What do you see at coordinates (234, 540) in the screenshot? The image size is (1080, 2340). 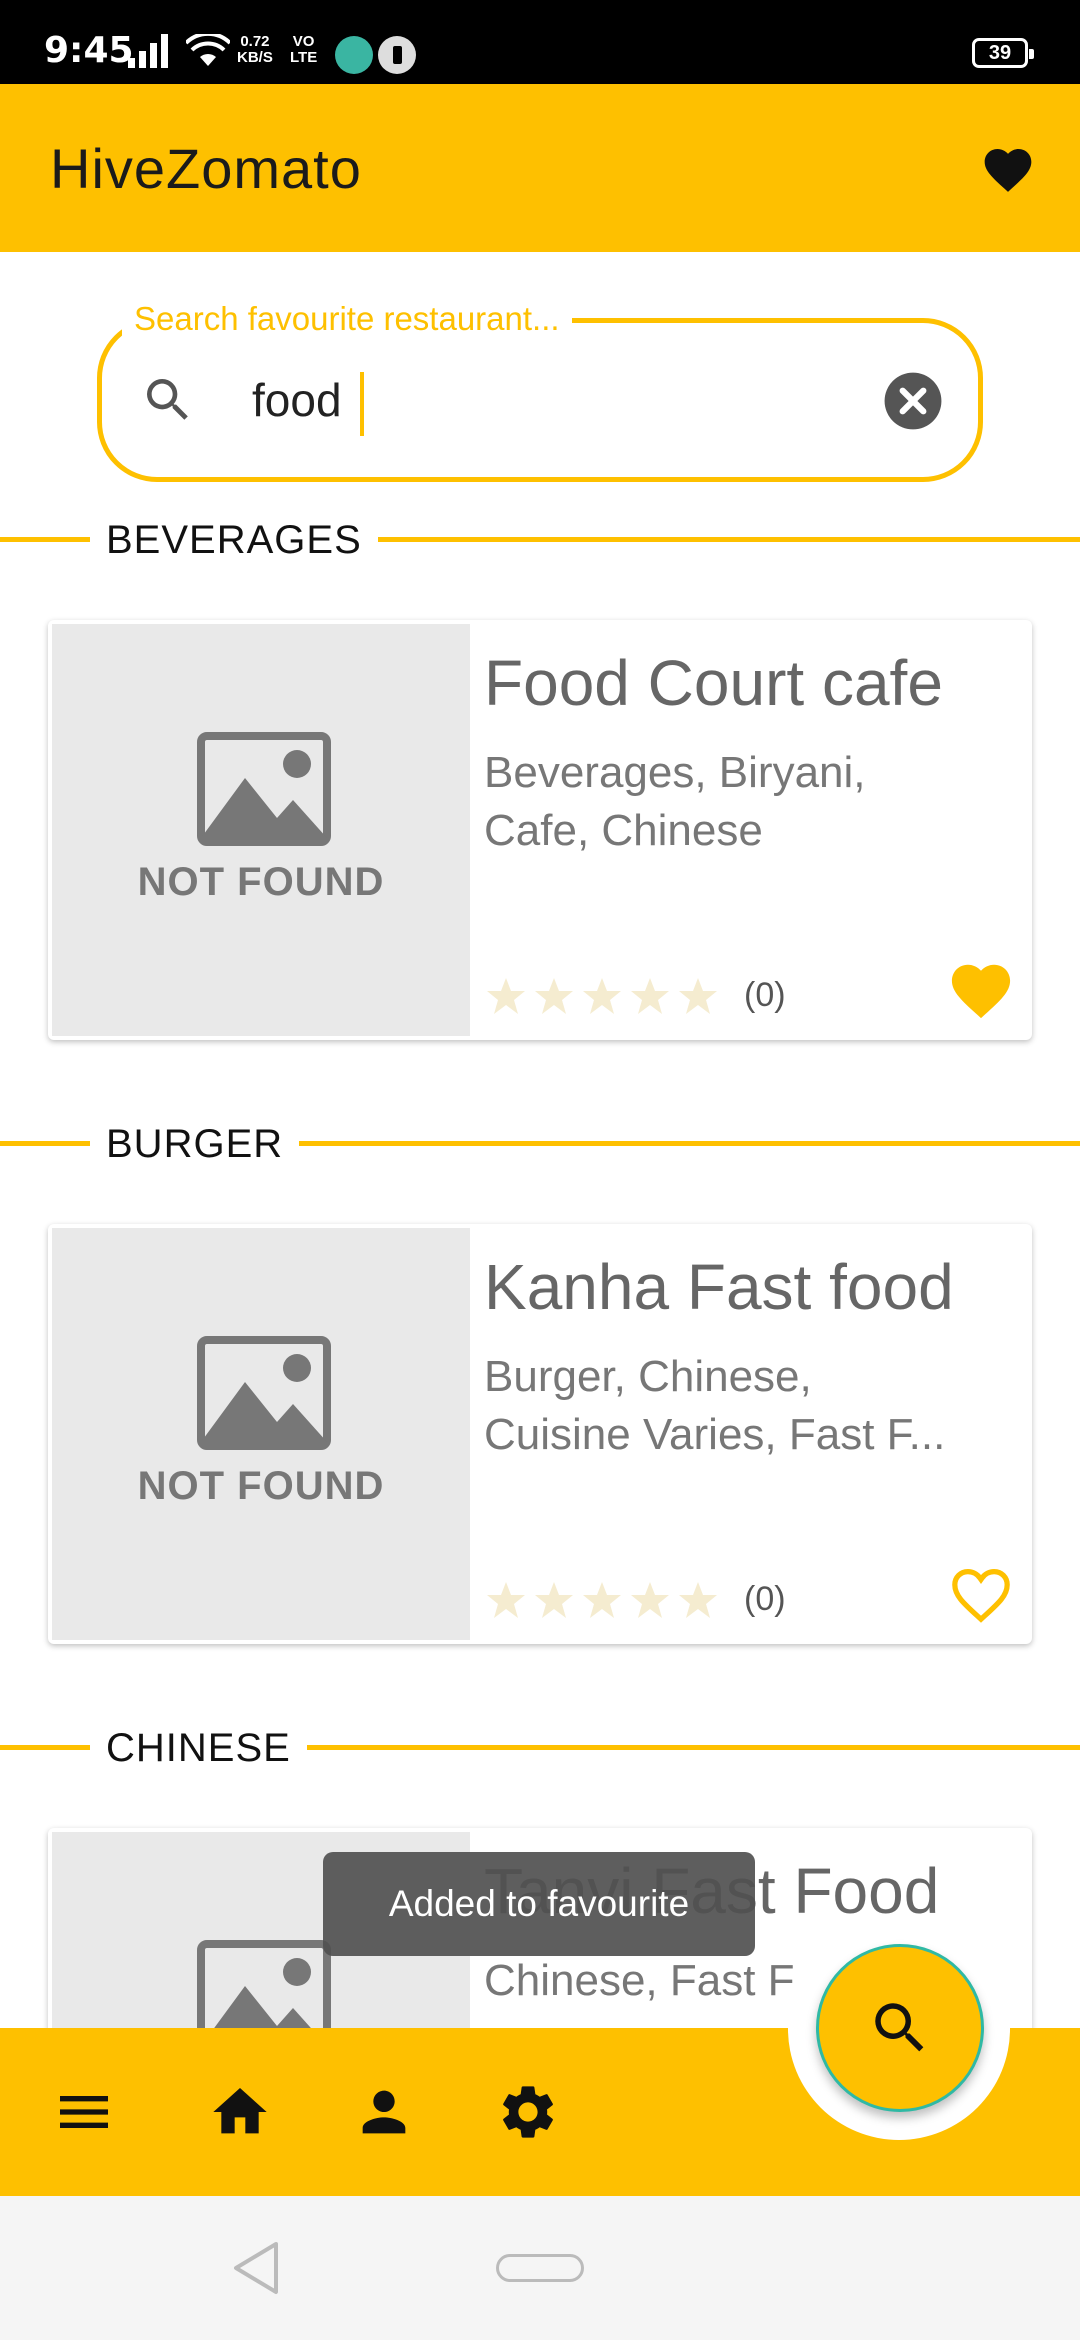 I see `section-label-beverages: BEVERAGES` at bounding box center [234, 540].